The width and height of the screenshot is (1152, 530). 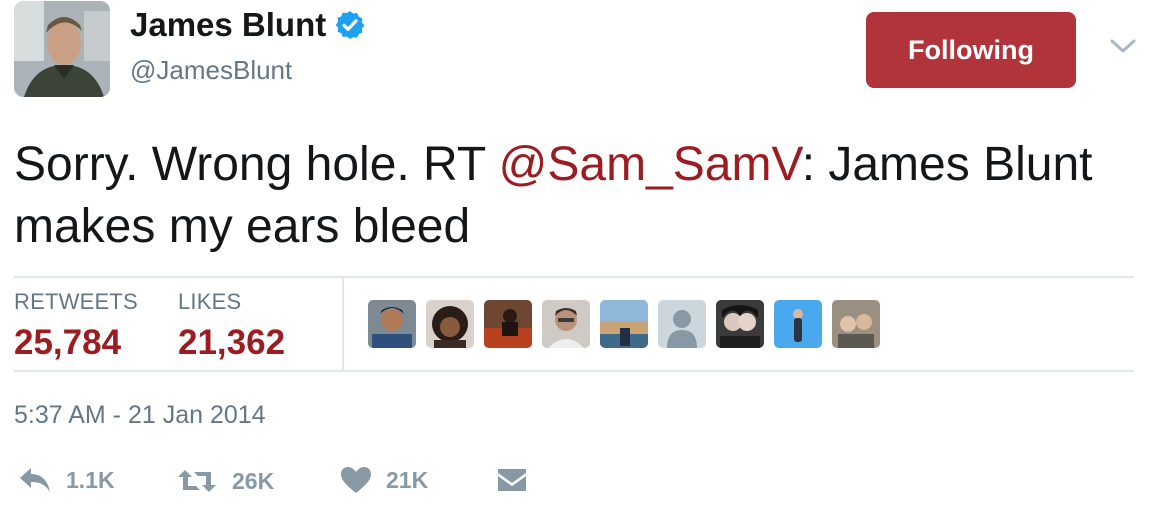 I want to click on profile-avatar, so click(x=62, y=49).